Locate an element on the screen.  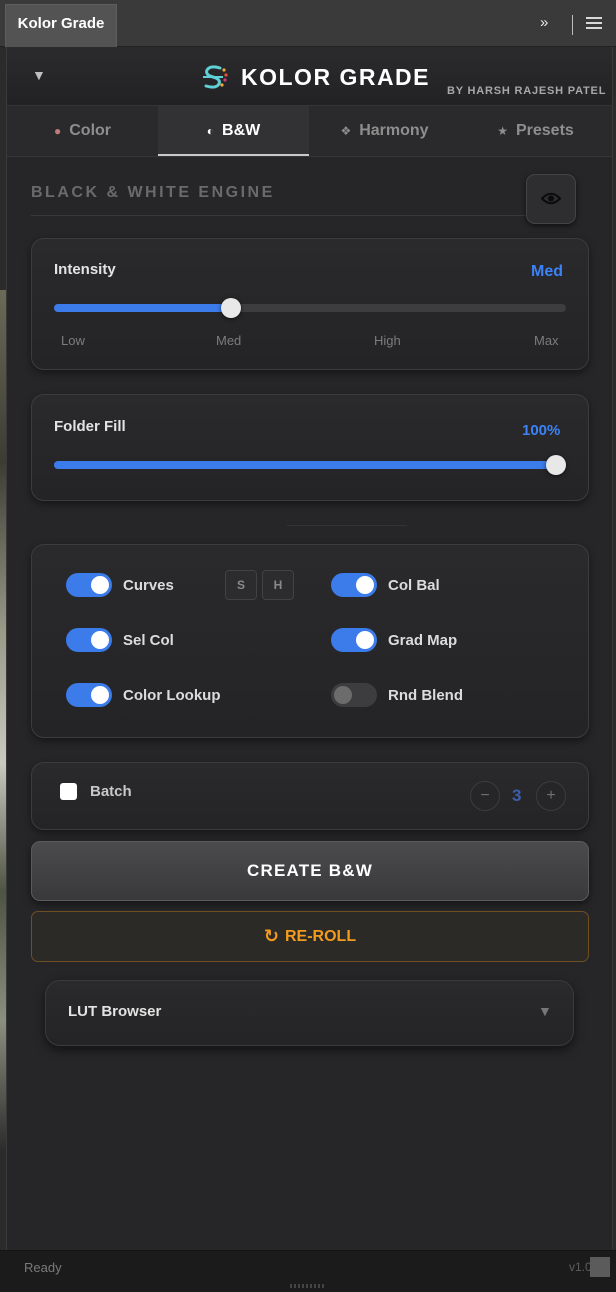
folder-fill-slider-thumb is located at coordinates (556, 465).